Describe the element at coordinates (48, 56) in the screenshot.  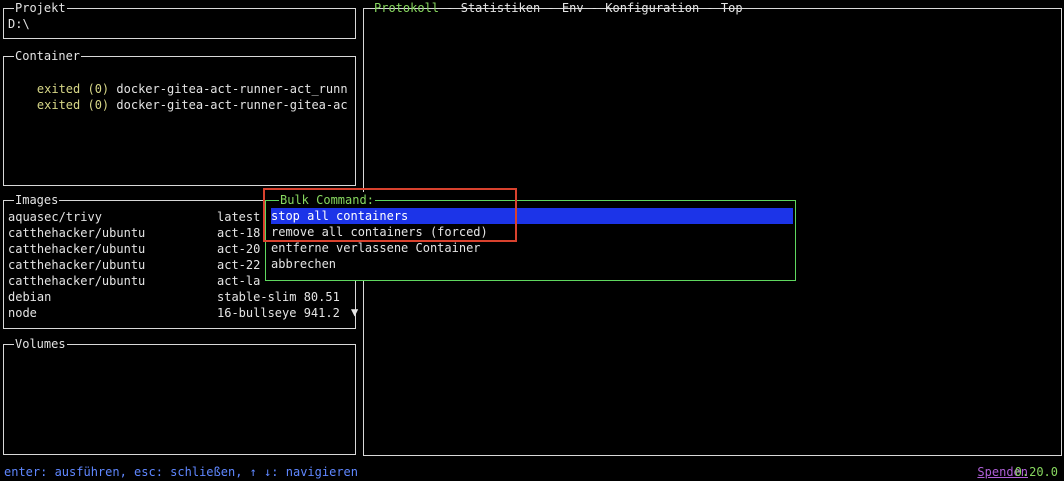
I see `container-panel-title: Container` at that location.